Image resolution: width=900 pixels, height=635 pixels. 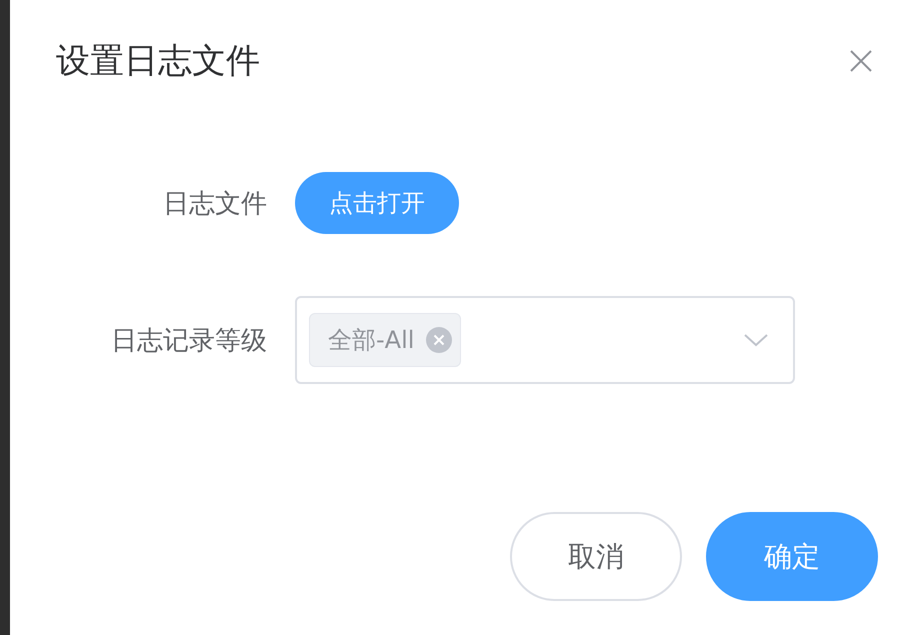 What do you see at coordinates (861, 61) in the screenshot?
I see `close-icon` at bounding box center [861, 61].